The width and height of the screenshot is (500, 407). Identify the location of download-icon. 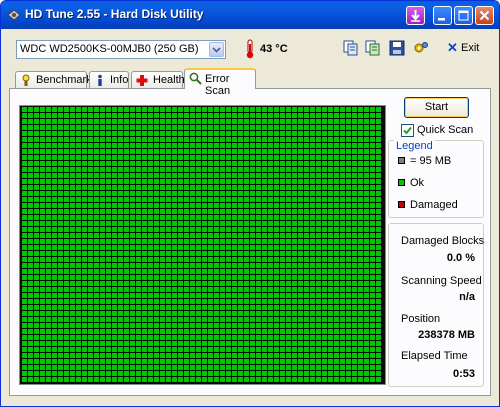
(415, 15).